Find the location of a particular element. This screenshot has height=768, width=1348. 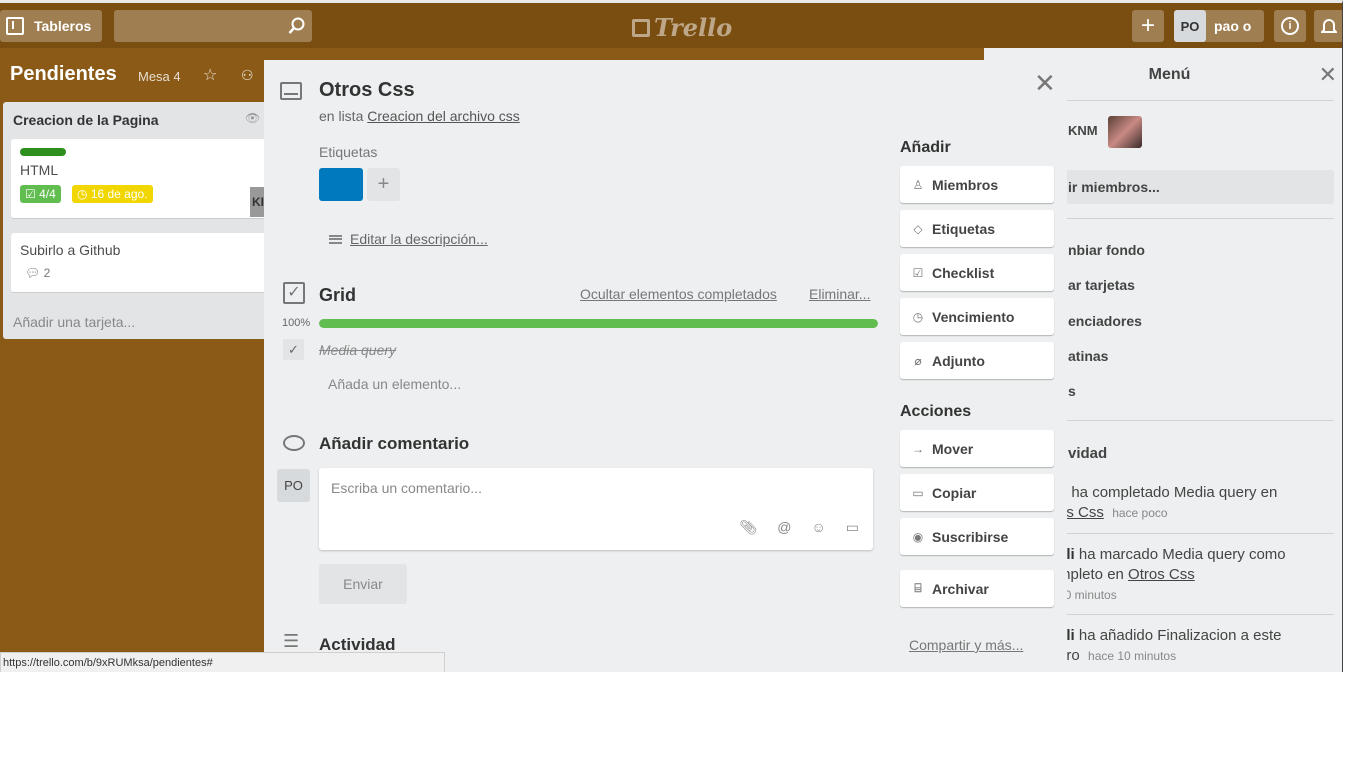

add-label-button: + is located at coordinates (383, 184).